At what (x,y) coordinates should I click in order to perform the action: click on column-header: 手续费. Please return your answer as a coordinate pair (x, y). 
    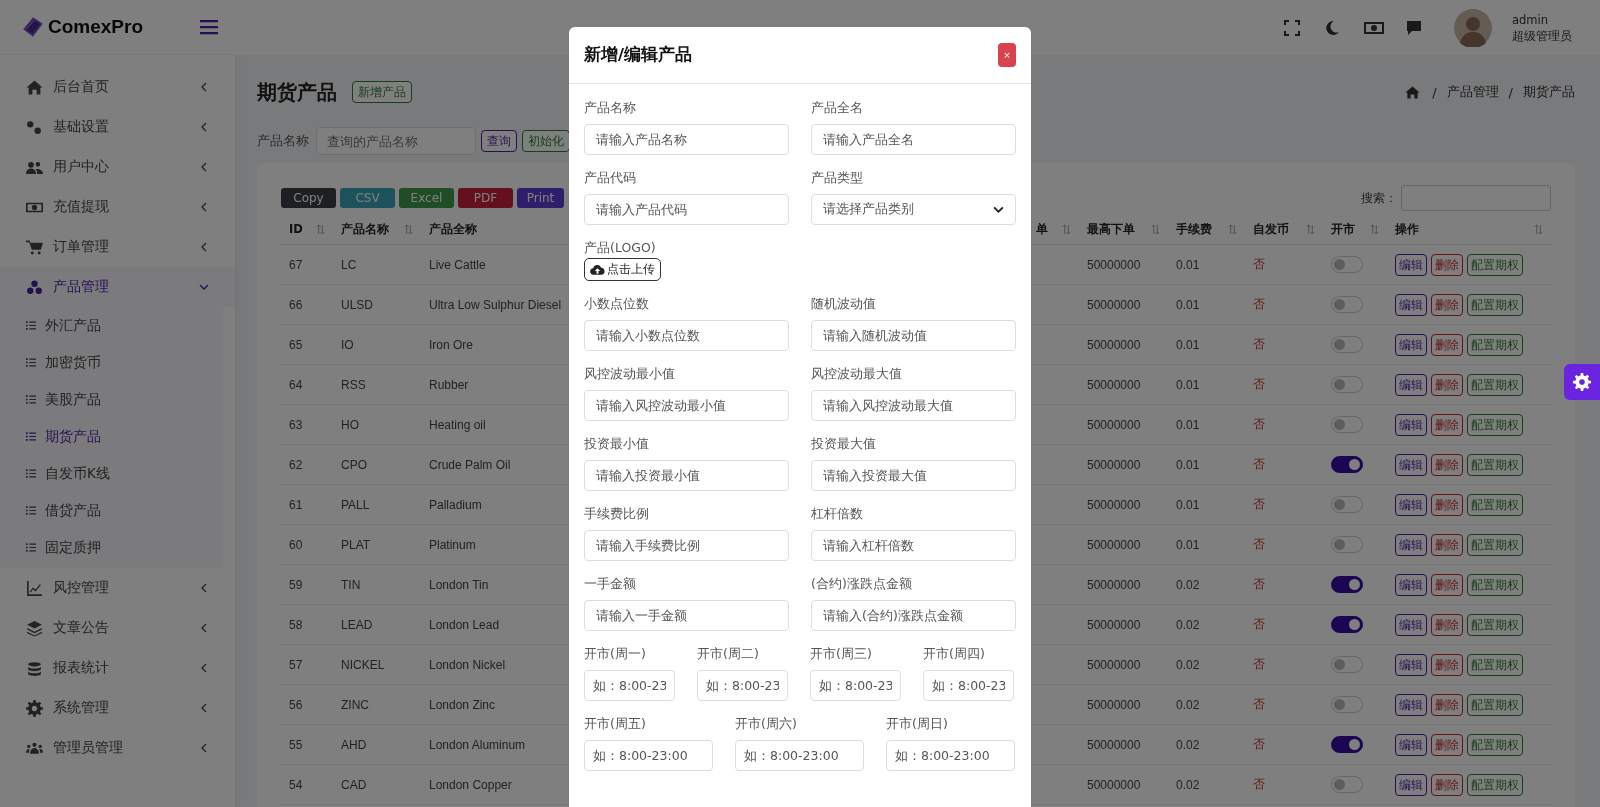
    Looking at the image, I should click on (1206, 229).